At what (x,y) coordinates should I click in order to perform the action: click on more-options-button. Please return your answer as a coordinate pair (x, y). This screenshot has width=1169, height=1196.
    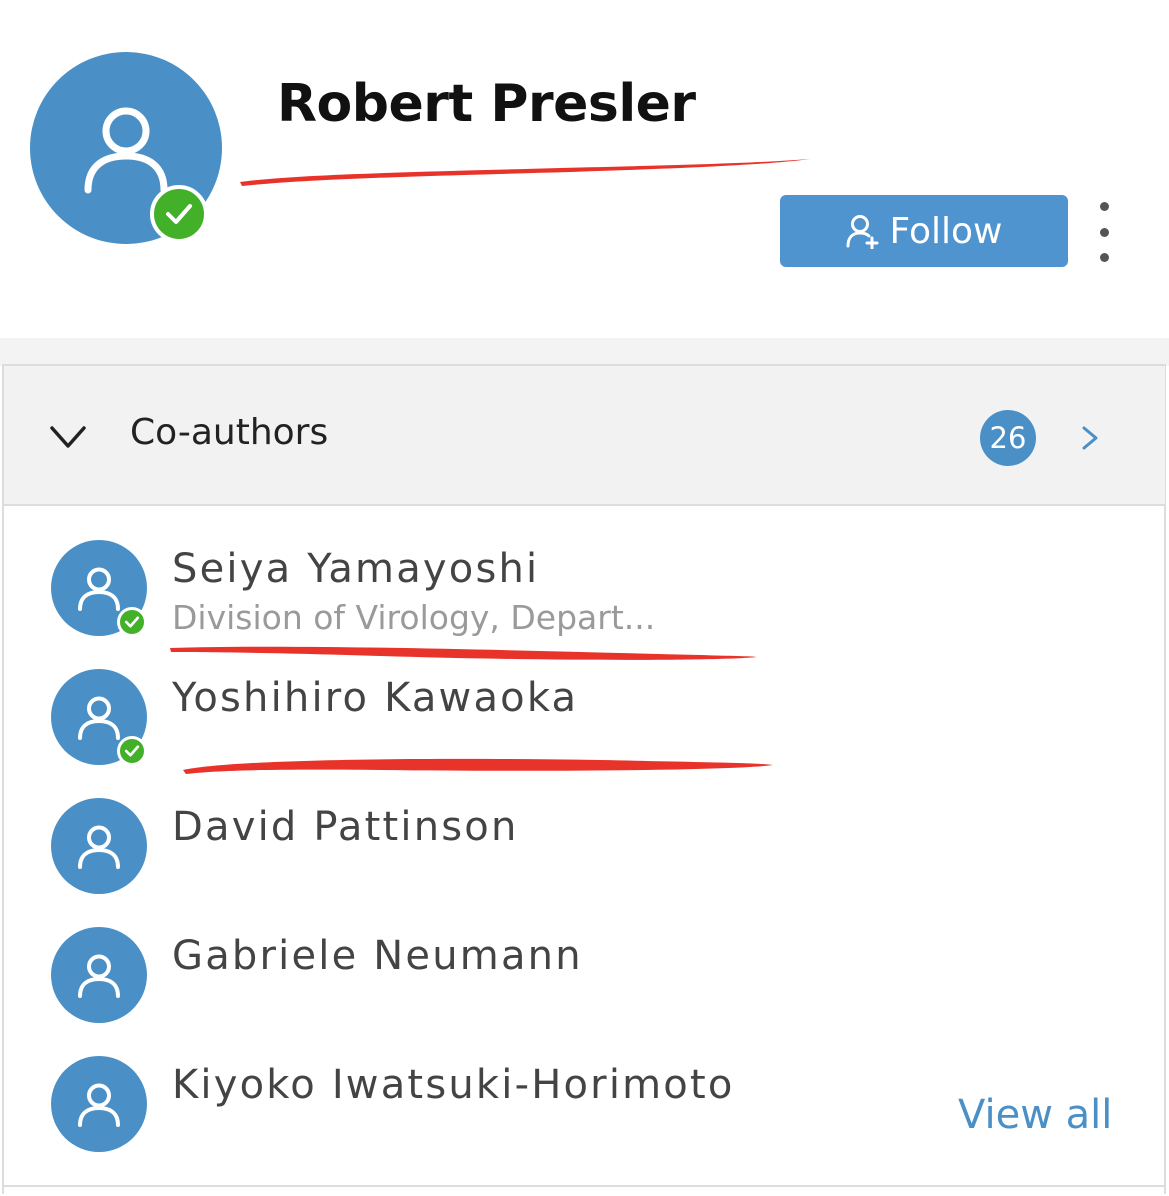
    Looking at the image, I should click on (1104, 232).